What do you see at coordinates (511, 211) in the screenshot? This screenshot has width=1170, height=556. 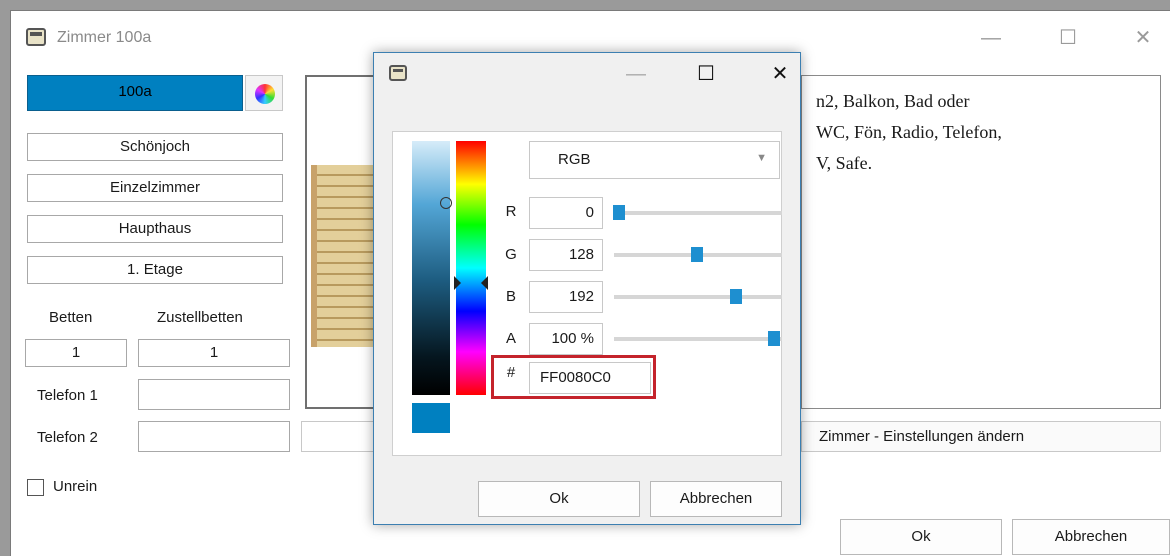 I see `red-label: R` at bounding box center [511, 211].